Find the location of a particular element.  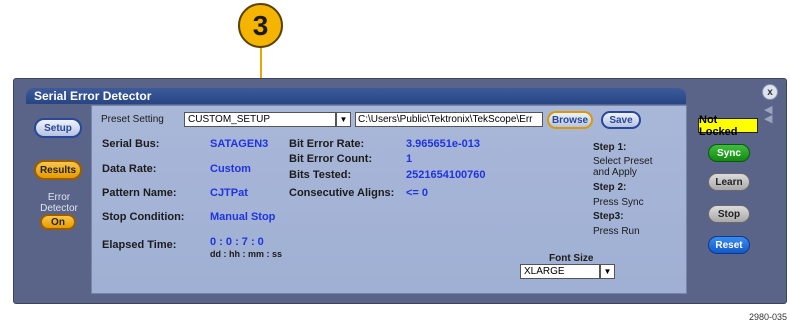

callout-number: 3 is located at coordinates (260, 25).